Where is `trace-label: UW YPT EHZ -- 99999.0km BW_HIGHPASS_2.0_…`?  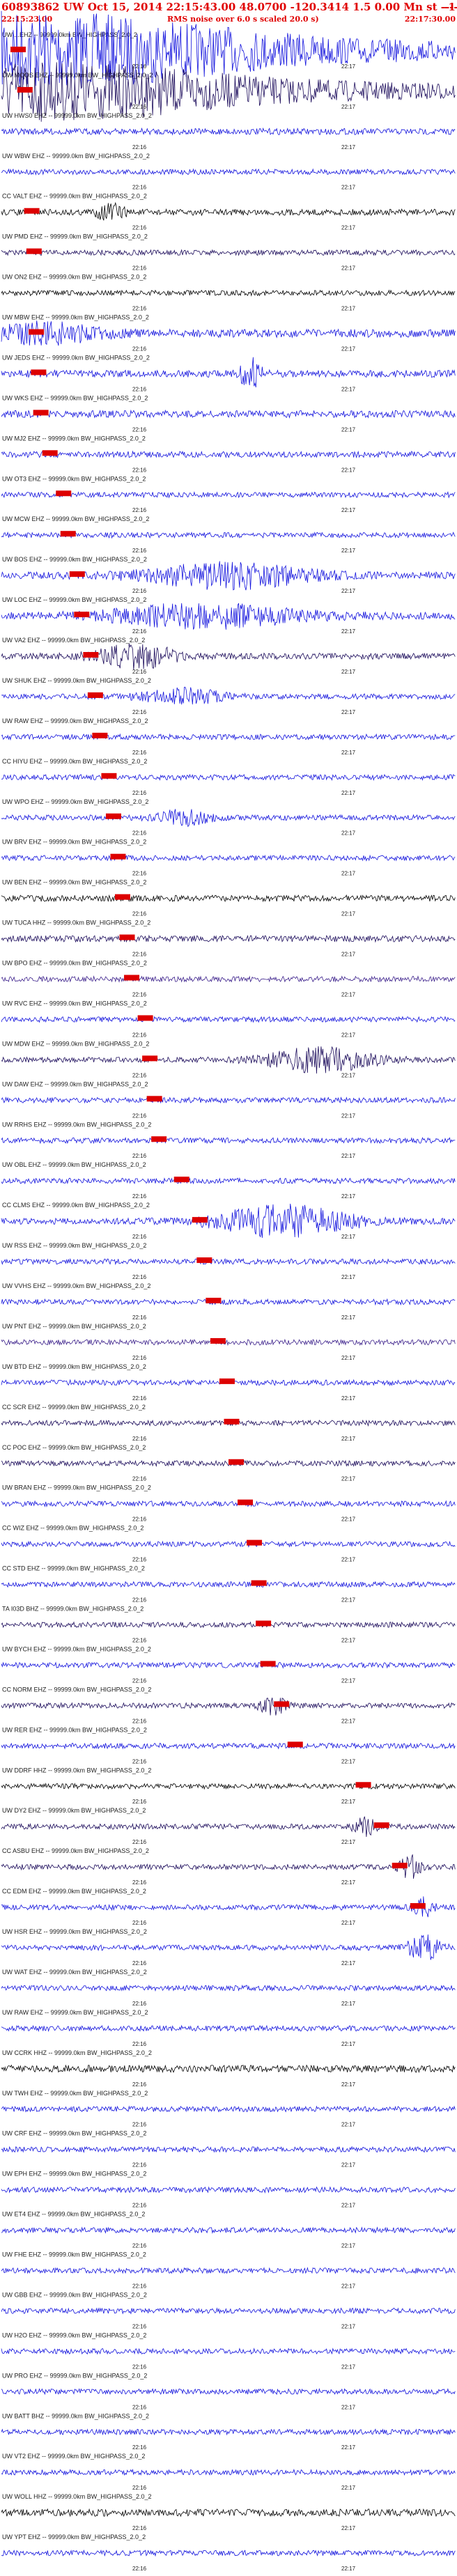 trace-label: UW YPT EHZ -- 99999.0km BW_HIGHPASS_2.0_… is located at coordinates (74, 2537).